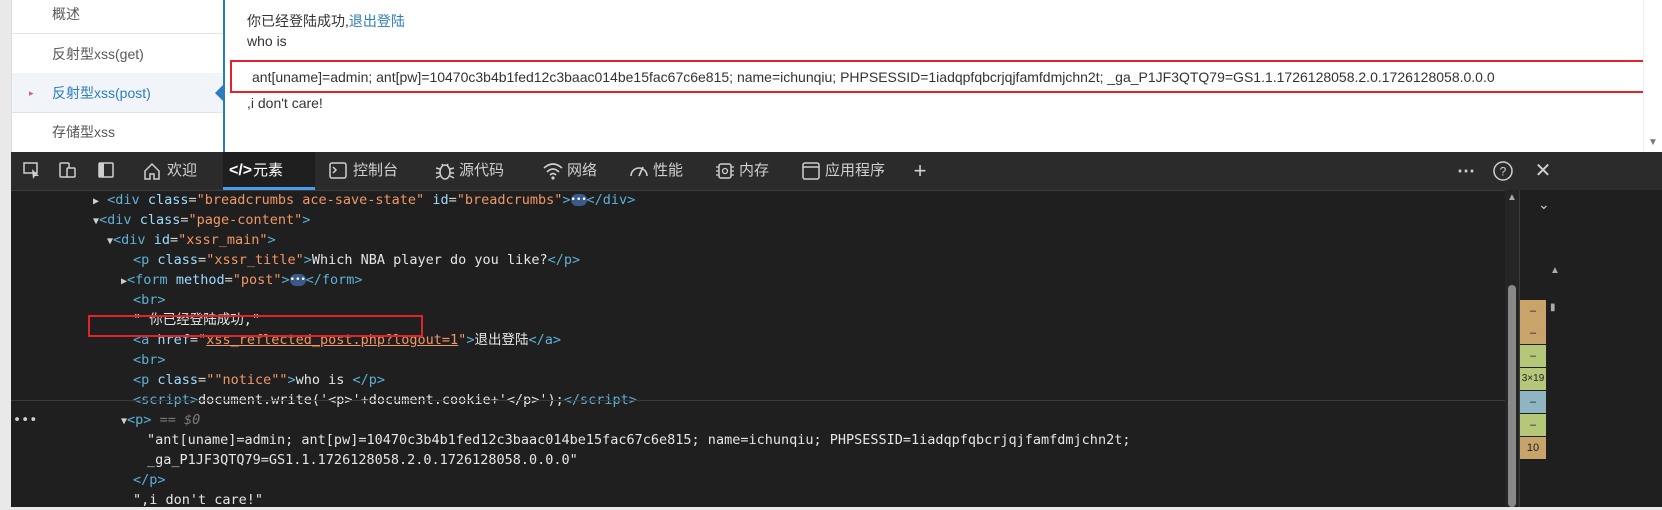 The height and width of the screenshot is (510, 1662). I want to click on scroll-indicator-icon: ▮, so click(1553, 307).